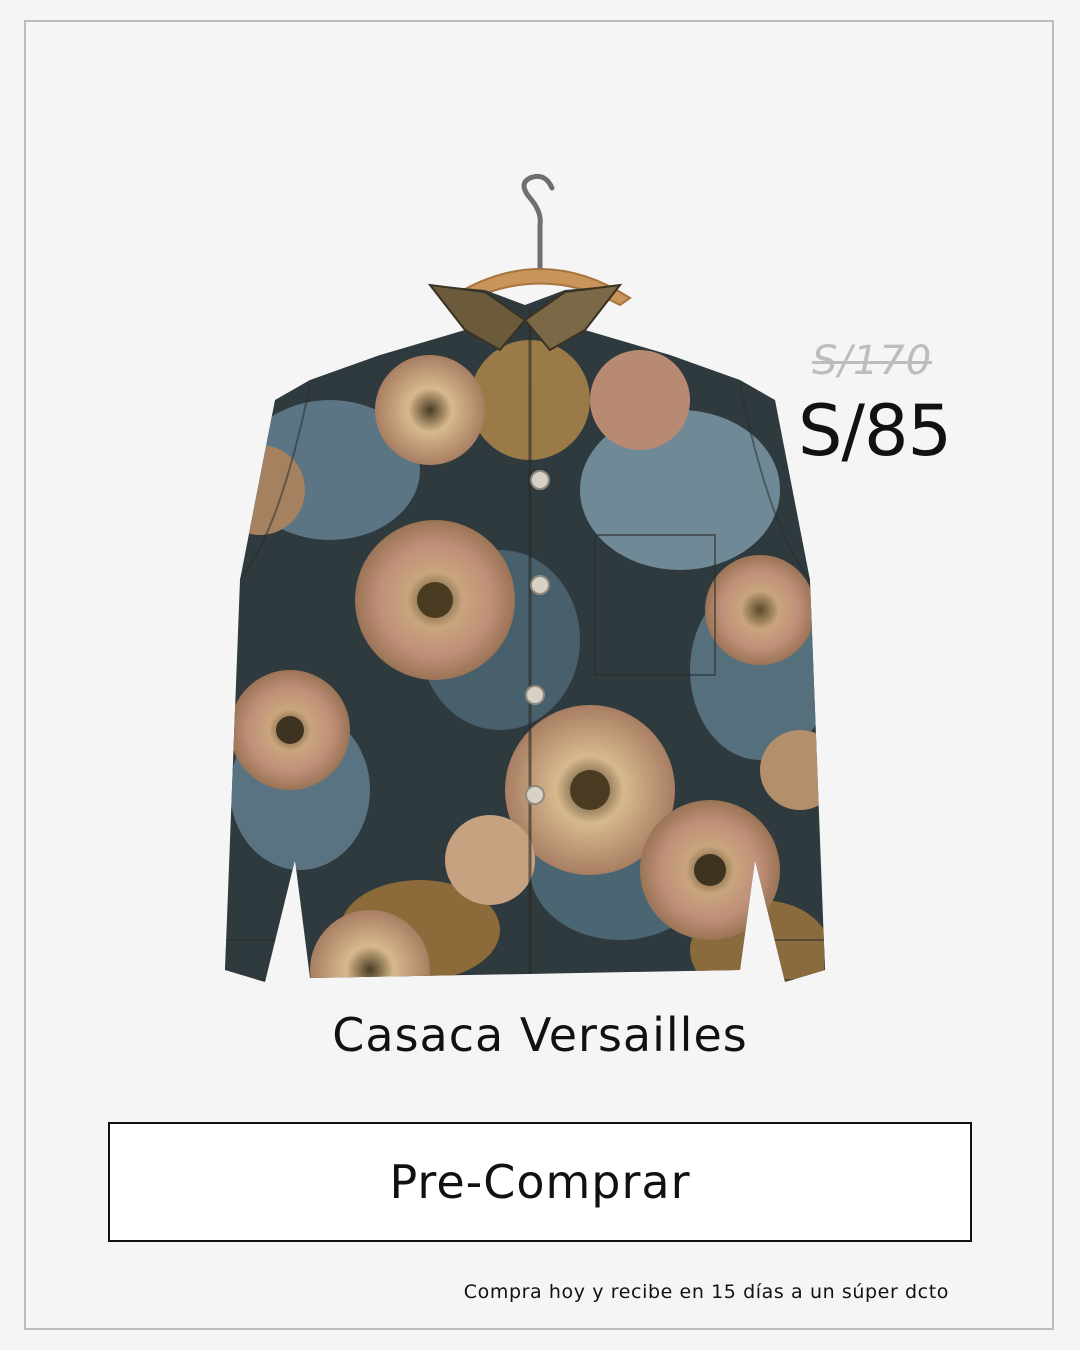  I want to click on pre-order-button: Pre-Comprar, so click(540, 1182).